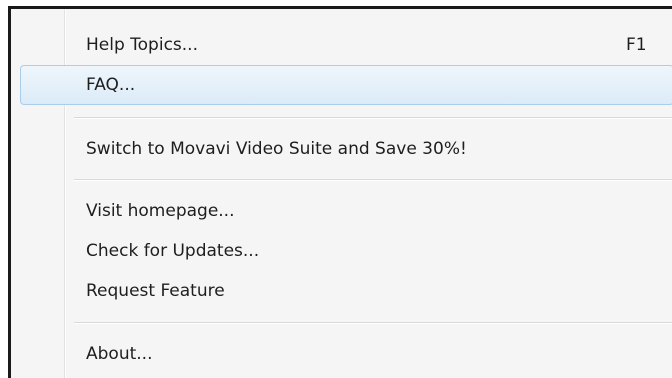  Describe the element at coordinates (346, 291) in the screenshot. I see `menu-item-request-feature: Request Feature` at that location.